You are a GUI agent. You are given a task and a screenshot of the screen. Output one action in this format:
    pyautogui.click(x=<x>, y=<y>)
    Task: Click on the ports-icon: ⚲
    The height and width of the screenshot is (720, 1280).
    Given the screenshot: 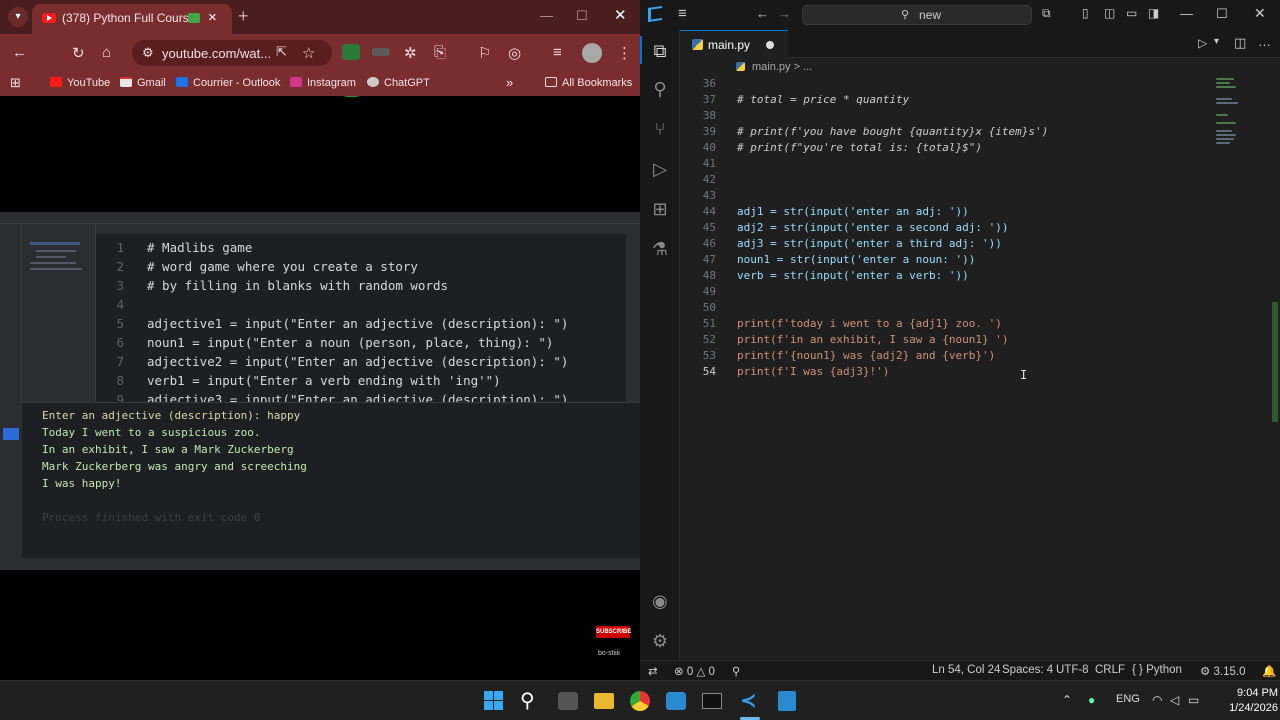 What is the action you would take?
    pyautogui.click(x=736, y=671)
    